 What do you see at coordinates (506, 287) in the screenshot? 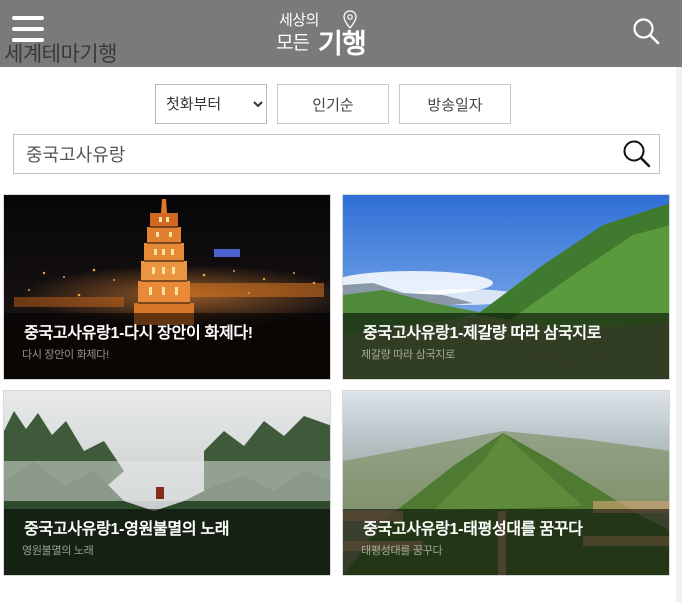
I see `episode-card-2: 중국고사유랑1-제갈량 따라 삼국지로 제갈량 따라 삼국지로` at bounding box center [506, 287].